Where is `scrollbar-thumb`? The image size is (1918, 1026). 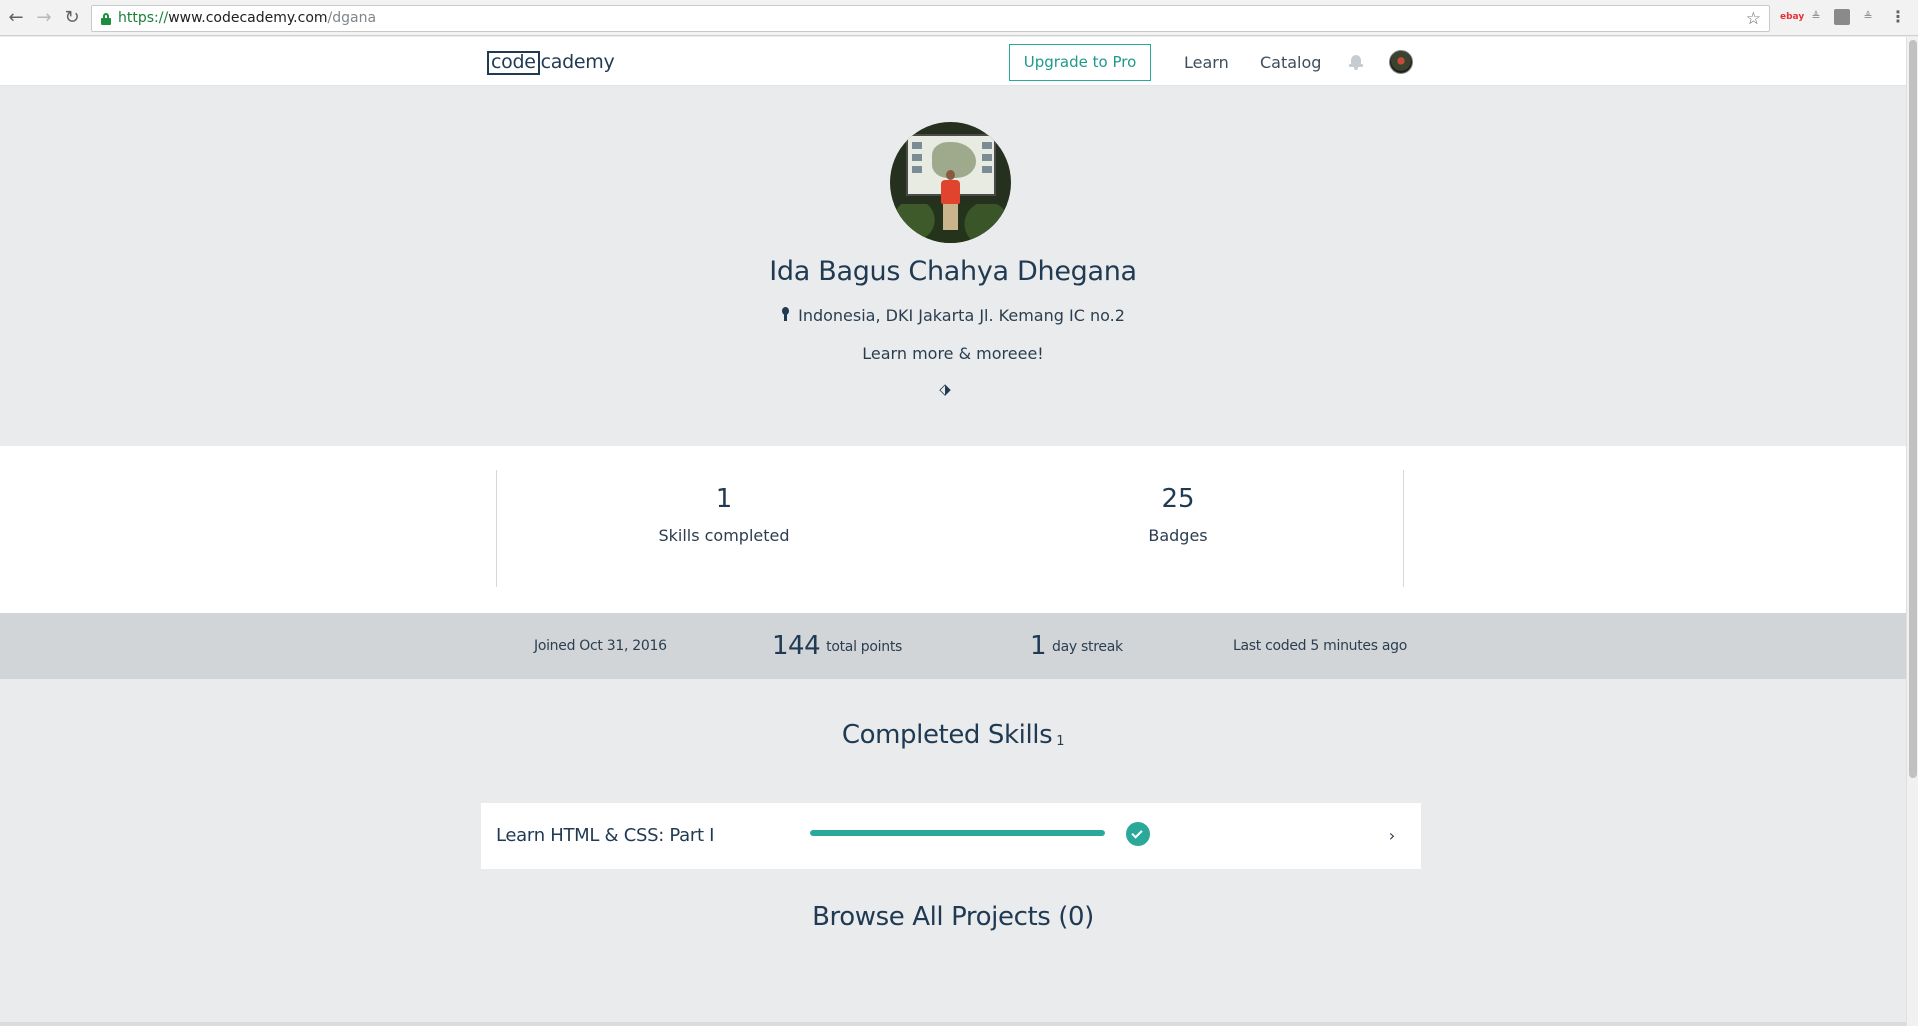
scrollbar-thumb is located at coordinates (1913, 409).